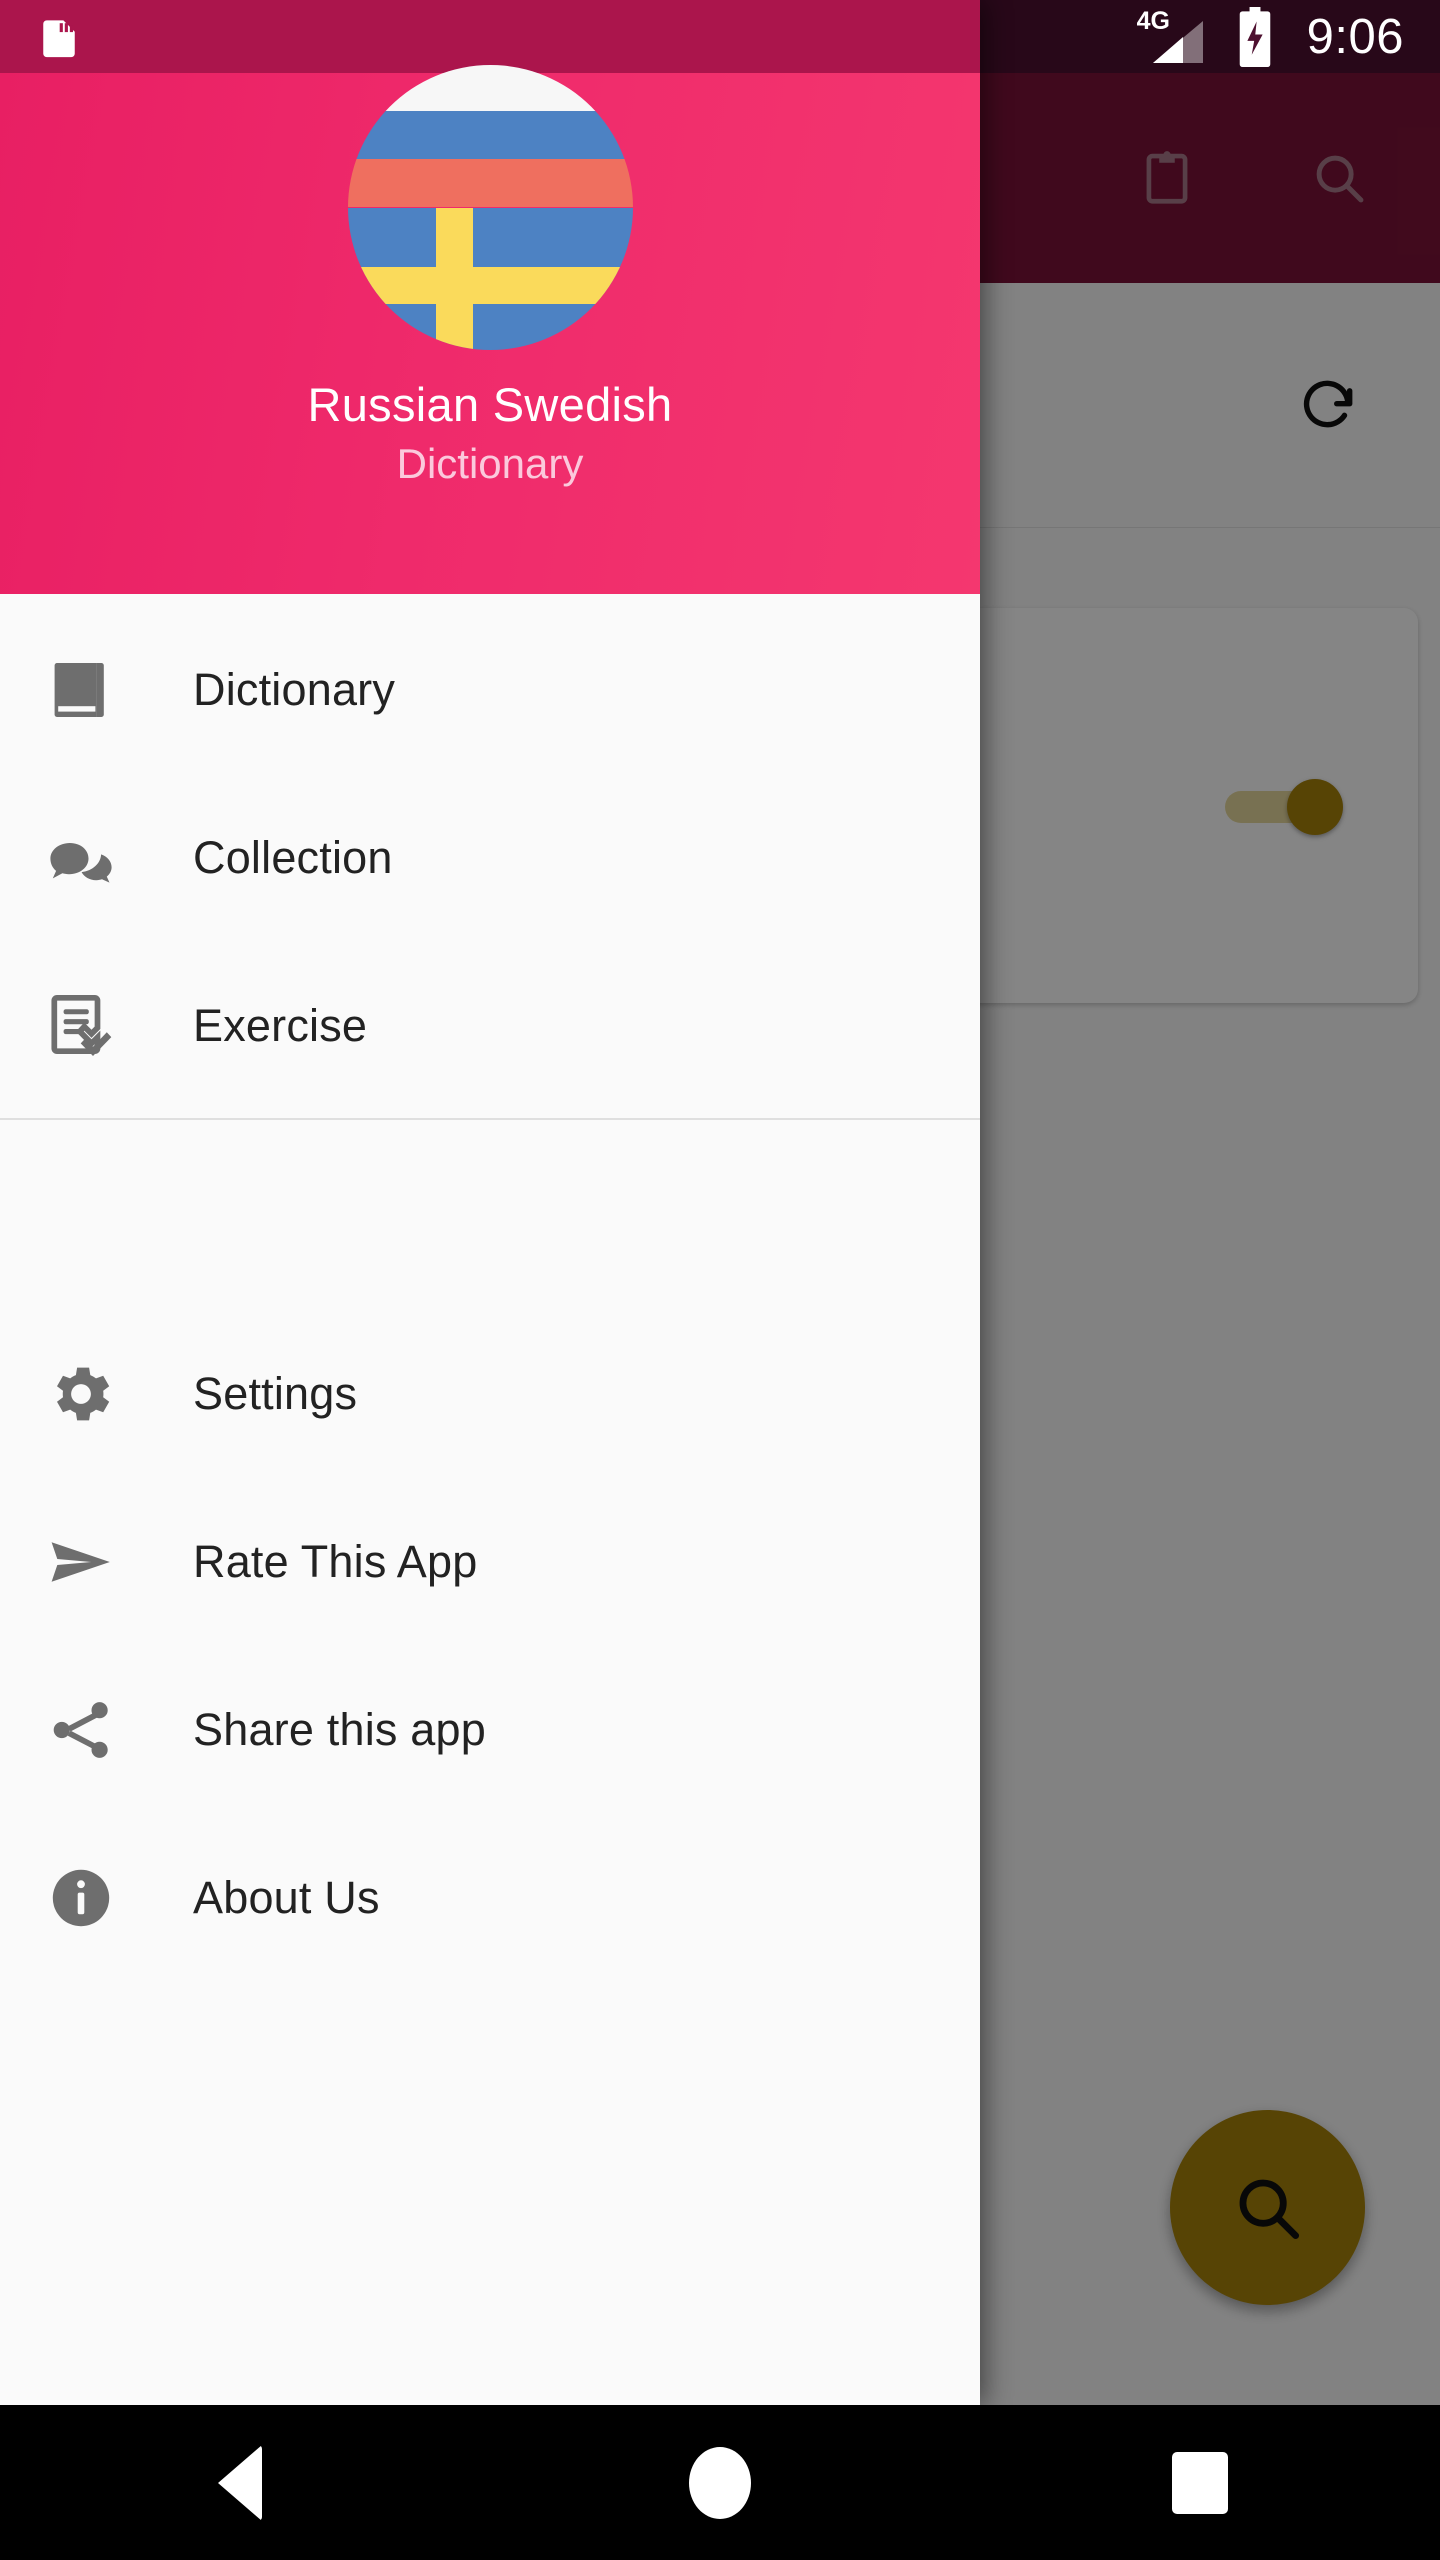 Image resolution: width=1440 pixels, height=2560 pixels. Describe the element at coordinates (490, 183) in the screenshot. I see `flag-stripe-red` at that location.